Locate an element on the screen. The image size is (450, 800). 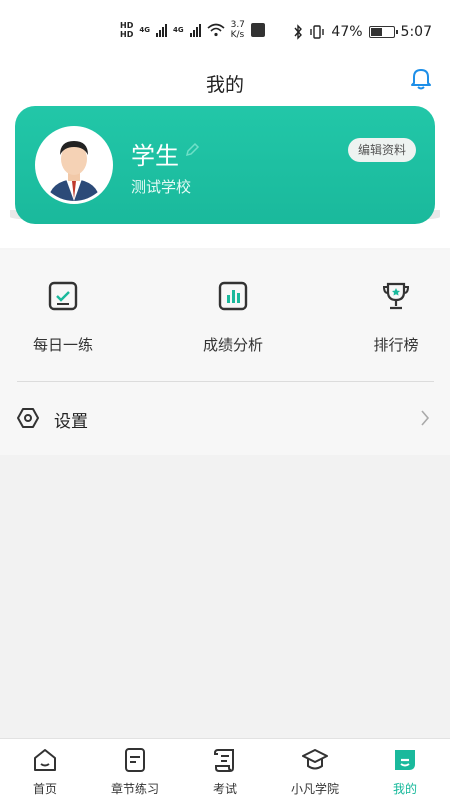
avatar is located at coordinates (74, 165).